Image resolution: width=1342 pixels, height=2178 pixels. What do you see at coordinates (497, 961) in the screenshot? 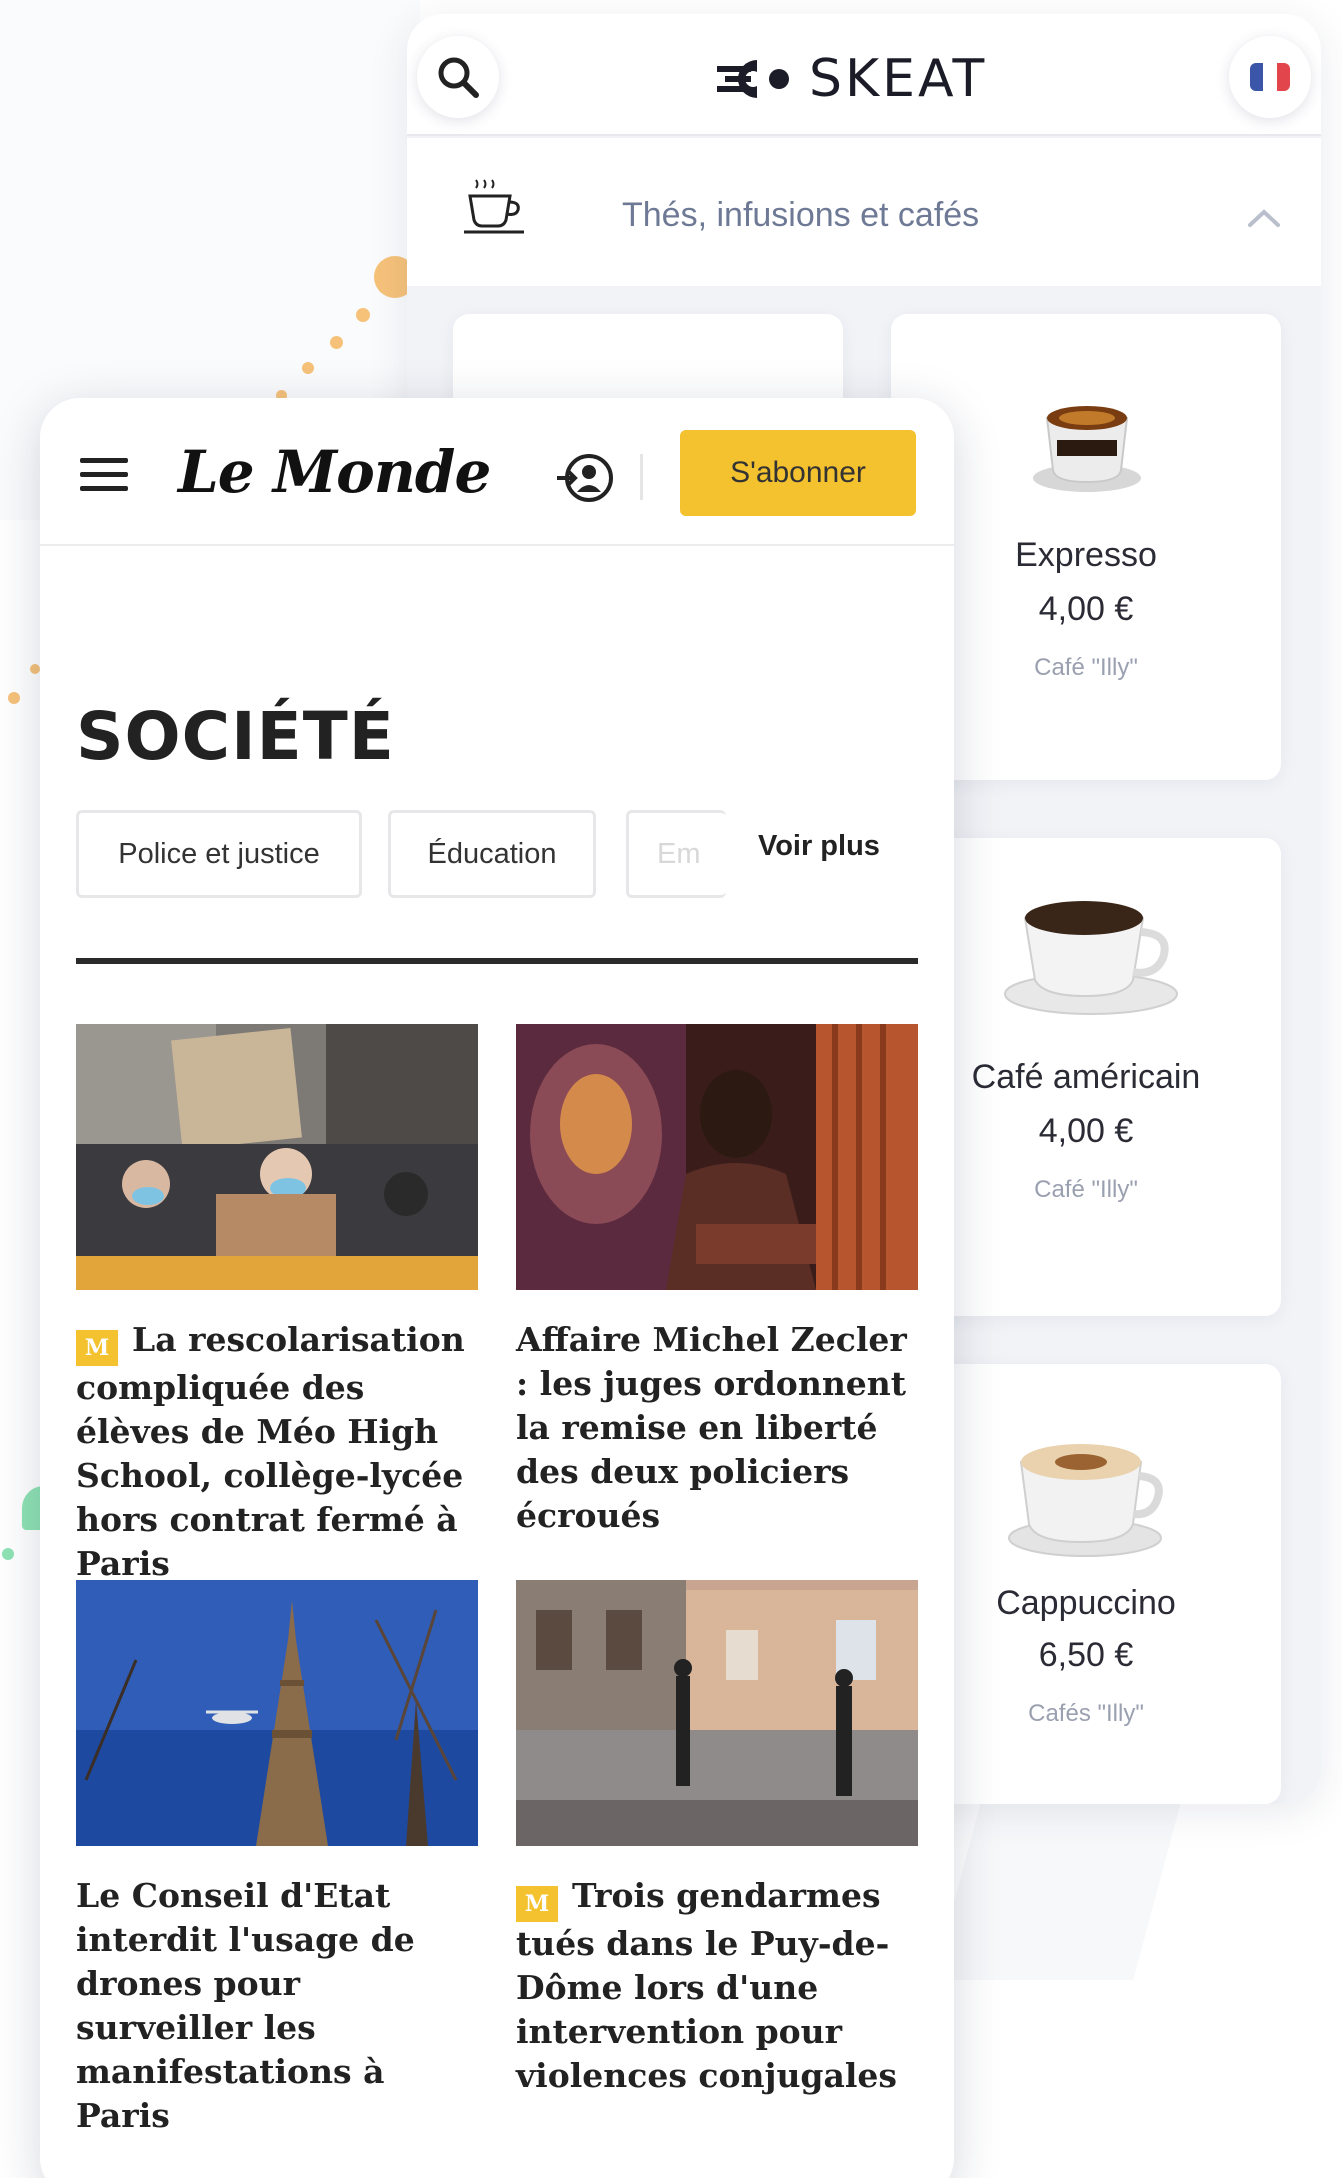
I see `section-divider` at bounding box center [497, 961].